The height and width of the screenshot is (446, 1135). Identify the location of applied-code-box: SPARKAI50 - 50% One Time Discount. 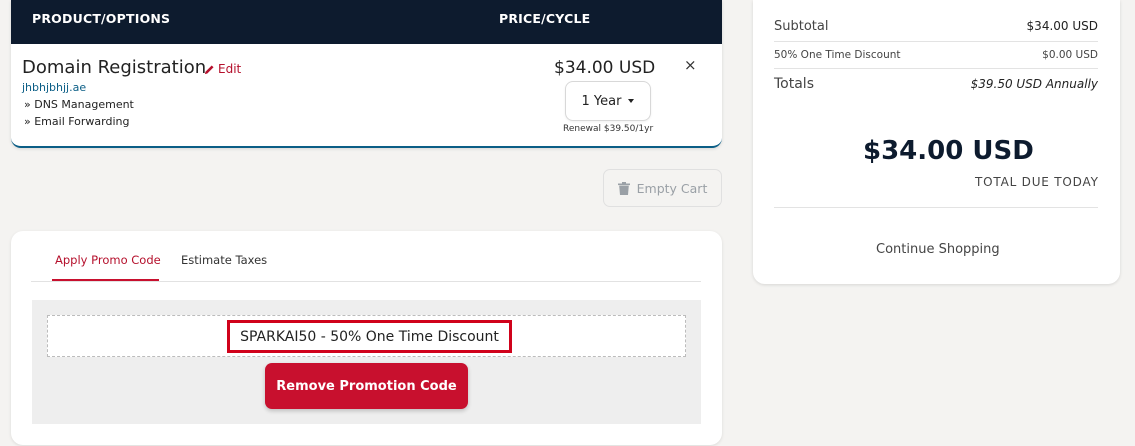
(366, 336).